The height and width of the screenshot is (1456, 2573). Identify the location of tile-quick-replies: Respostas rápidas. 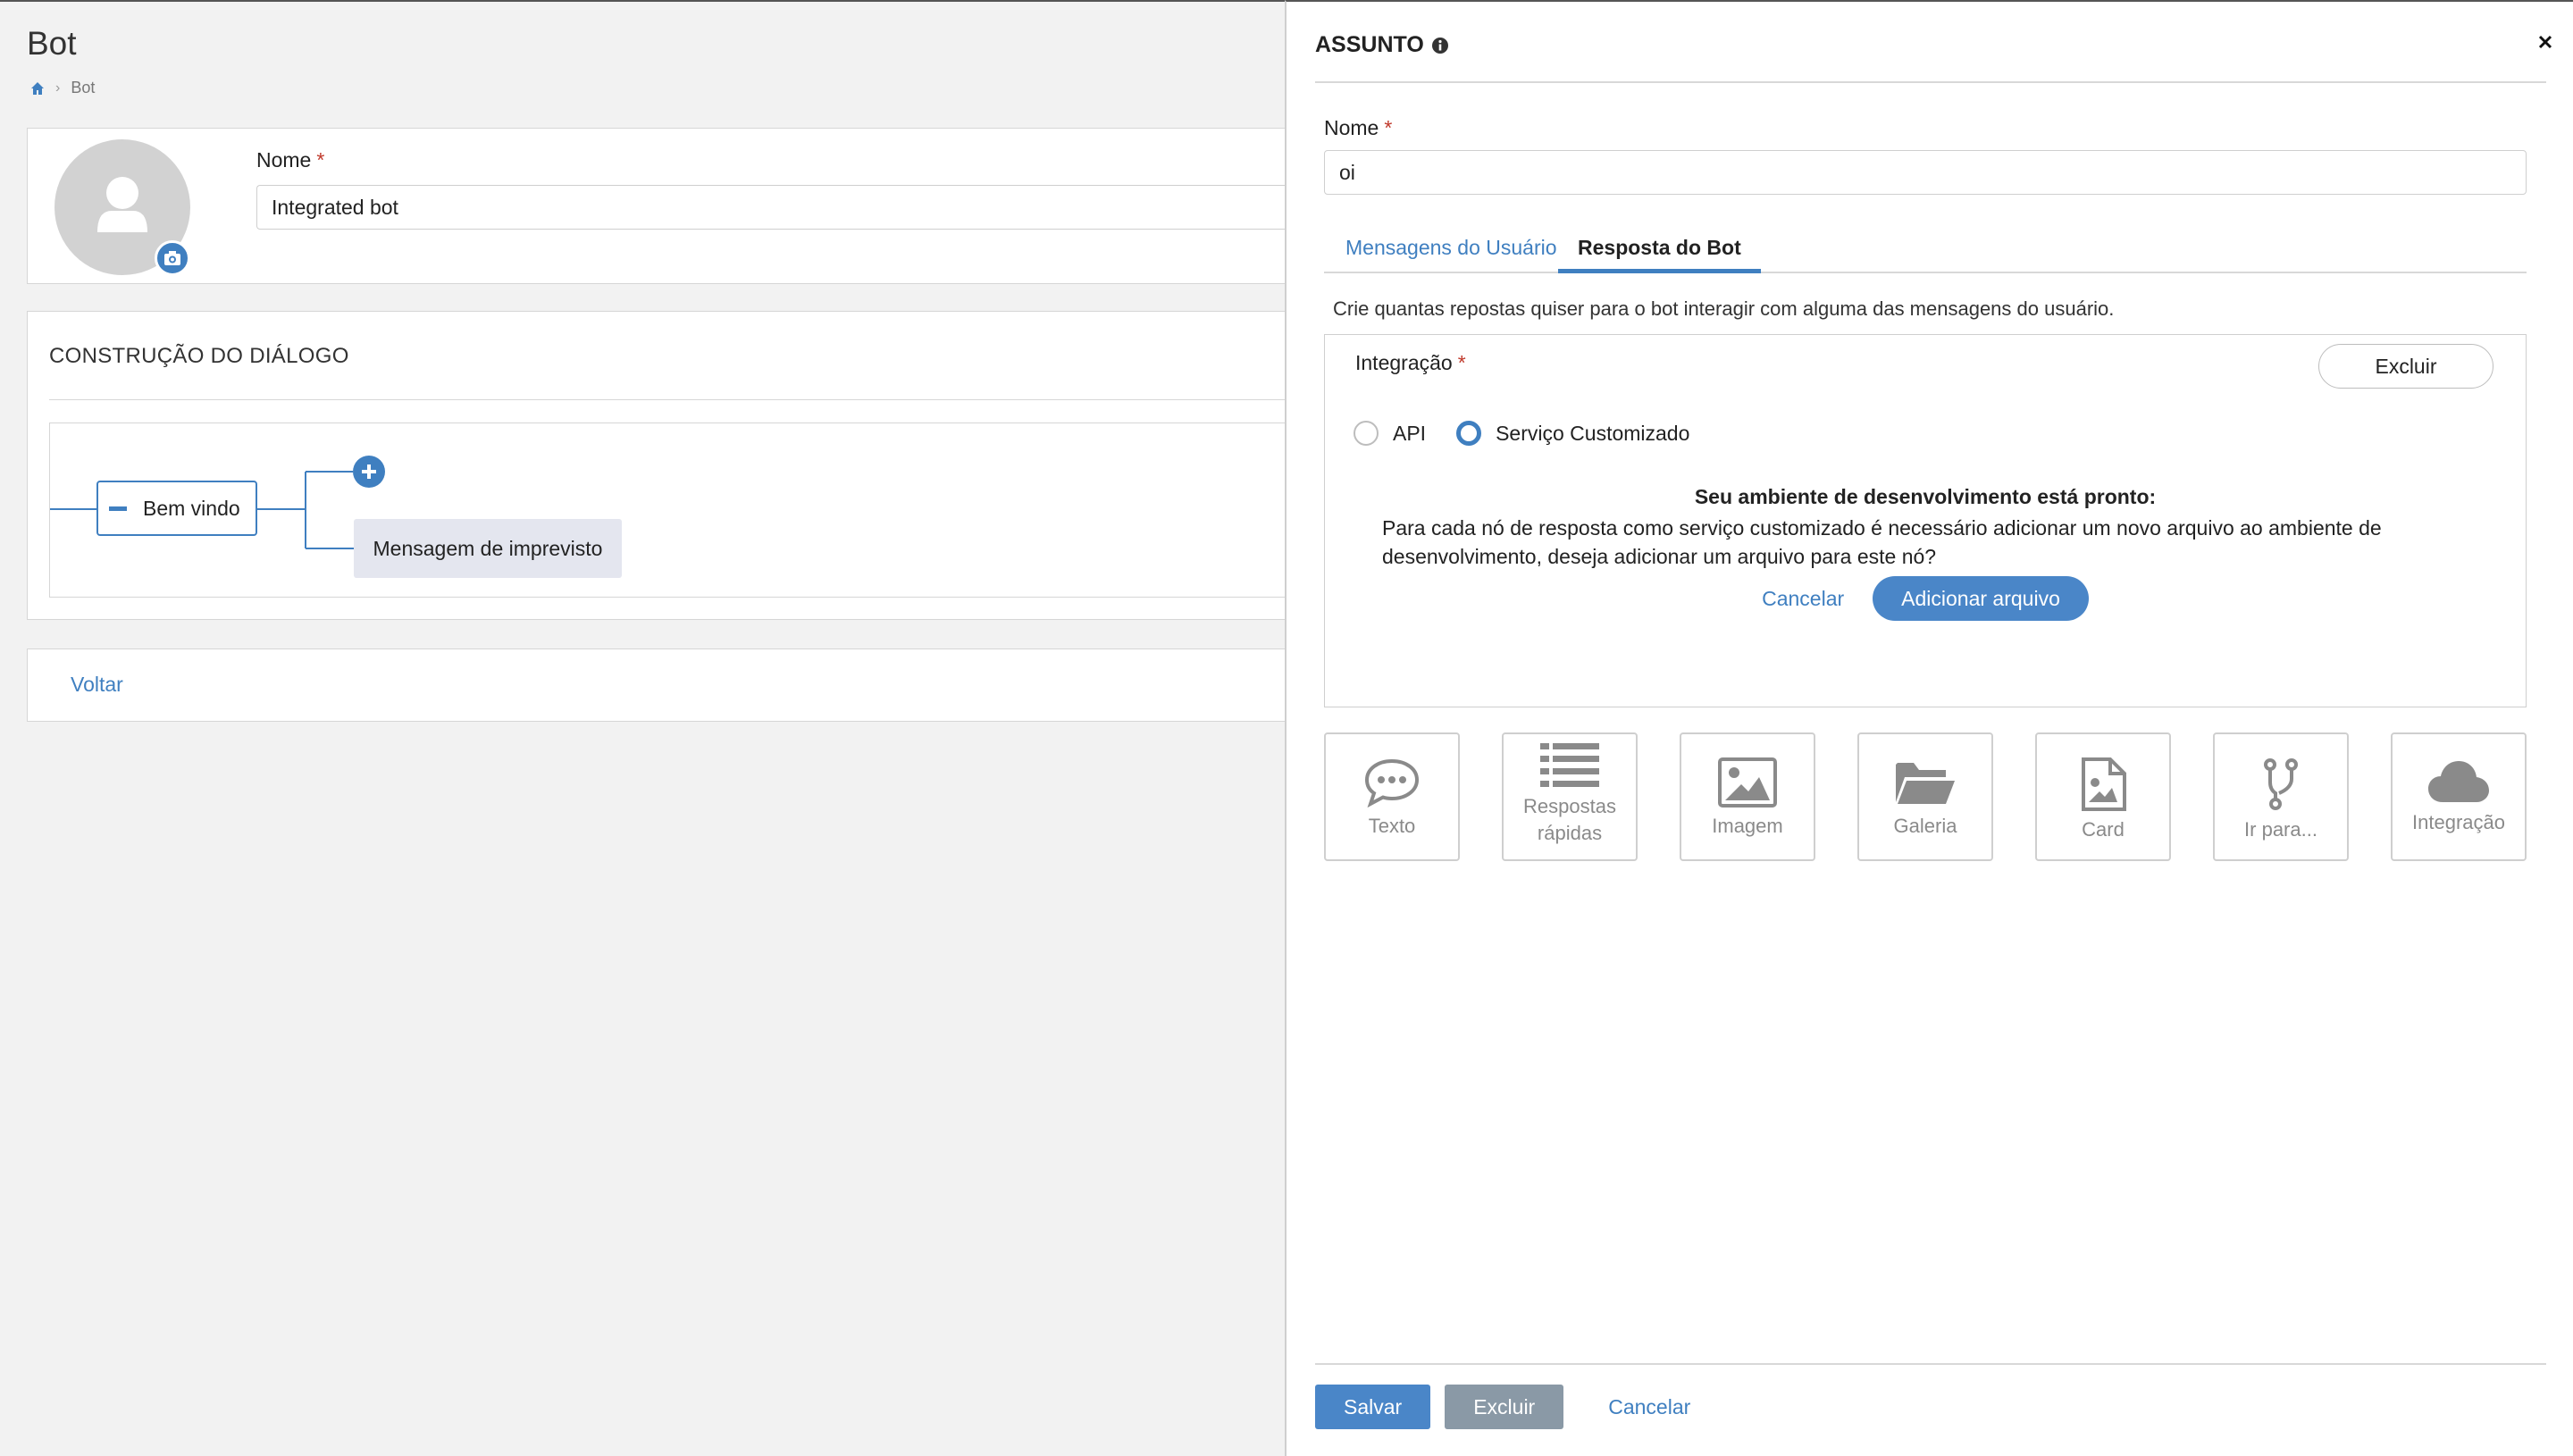
(1570, 796).